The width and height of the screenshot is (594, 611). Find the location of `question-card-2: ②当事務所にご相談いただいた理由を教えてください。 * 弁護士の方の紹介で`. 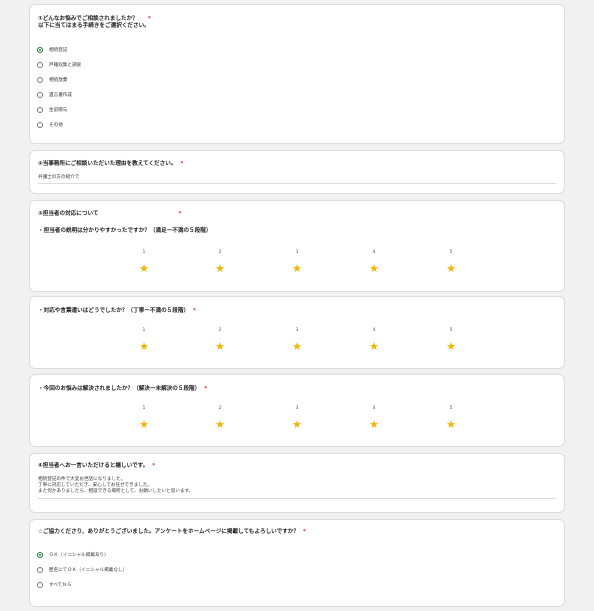

question-card-2: ②当事務所にご相談いただいた理由を教えてください。 * 弁護士の方の紹介で is located at coordinates (297, 172).